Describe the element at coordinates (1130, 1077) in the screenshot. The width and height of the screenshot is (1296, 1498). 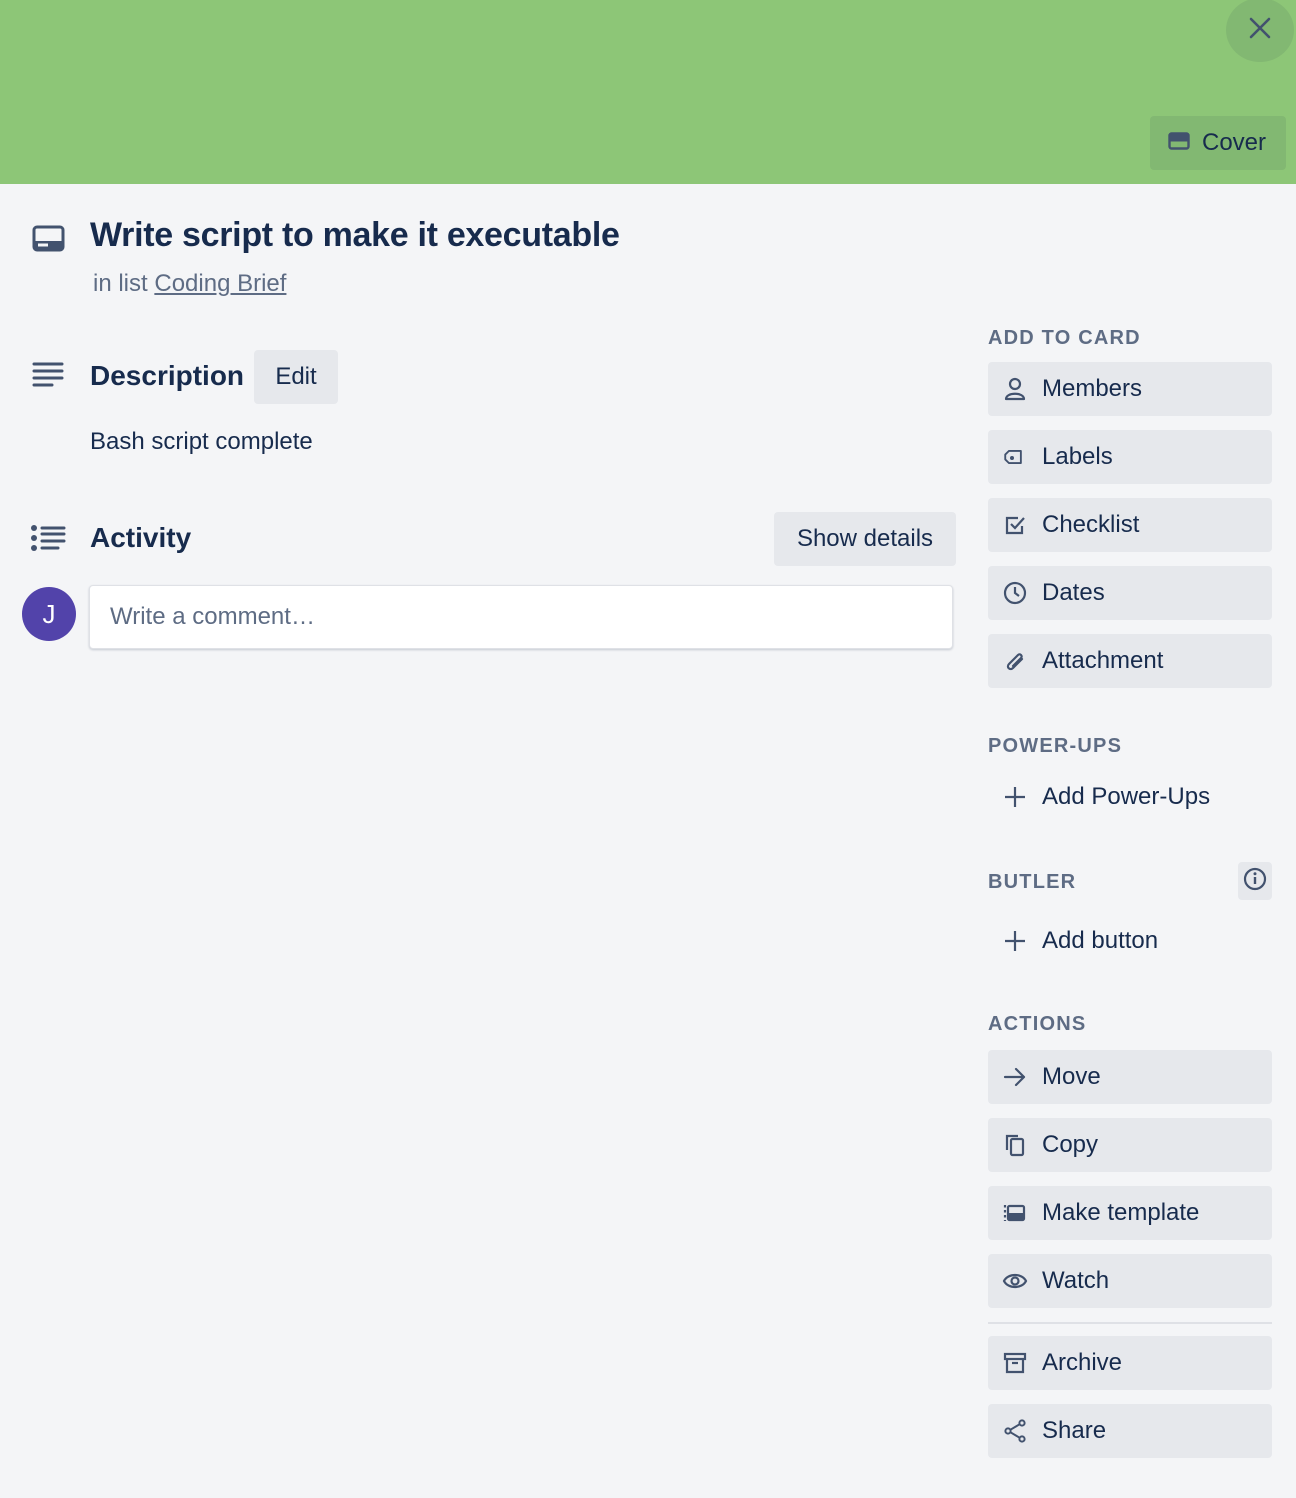
I see `move-button: Move` at that location.